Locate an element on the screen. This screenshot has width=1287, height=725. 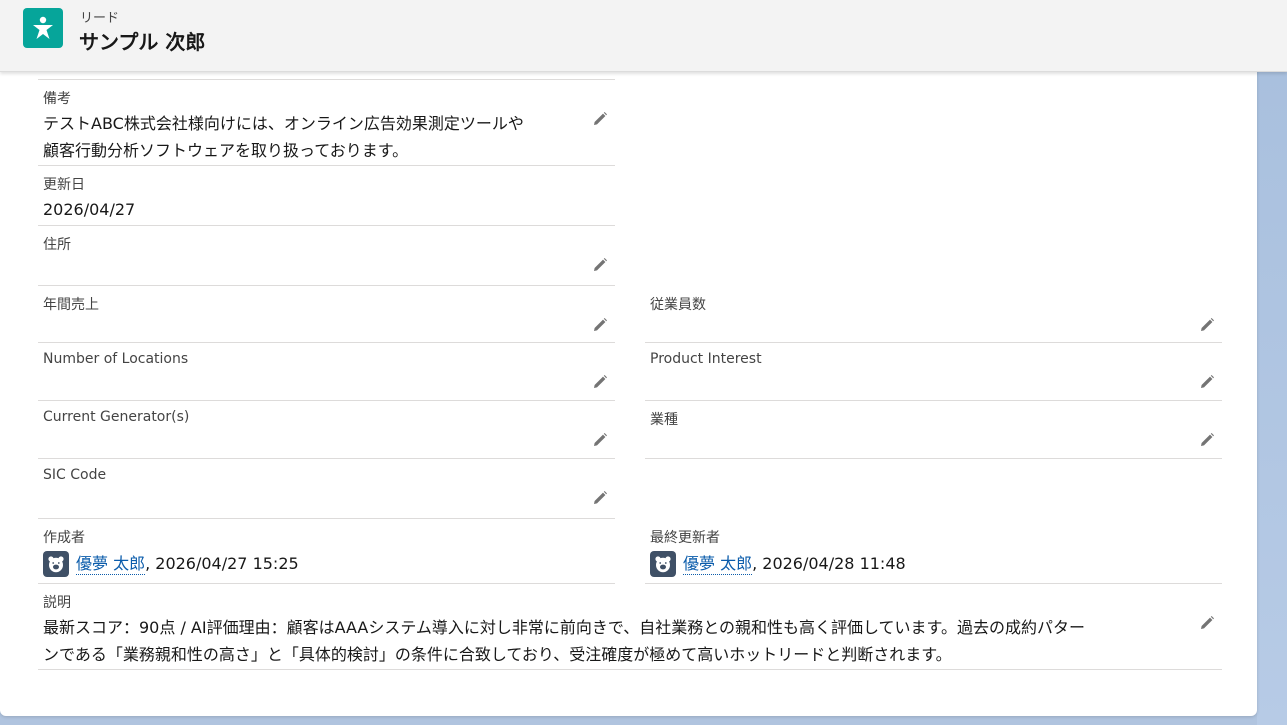
edit-description-button is located at coordinates (1207, 623).